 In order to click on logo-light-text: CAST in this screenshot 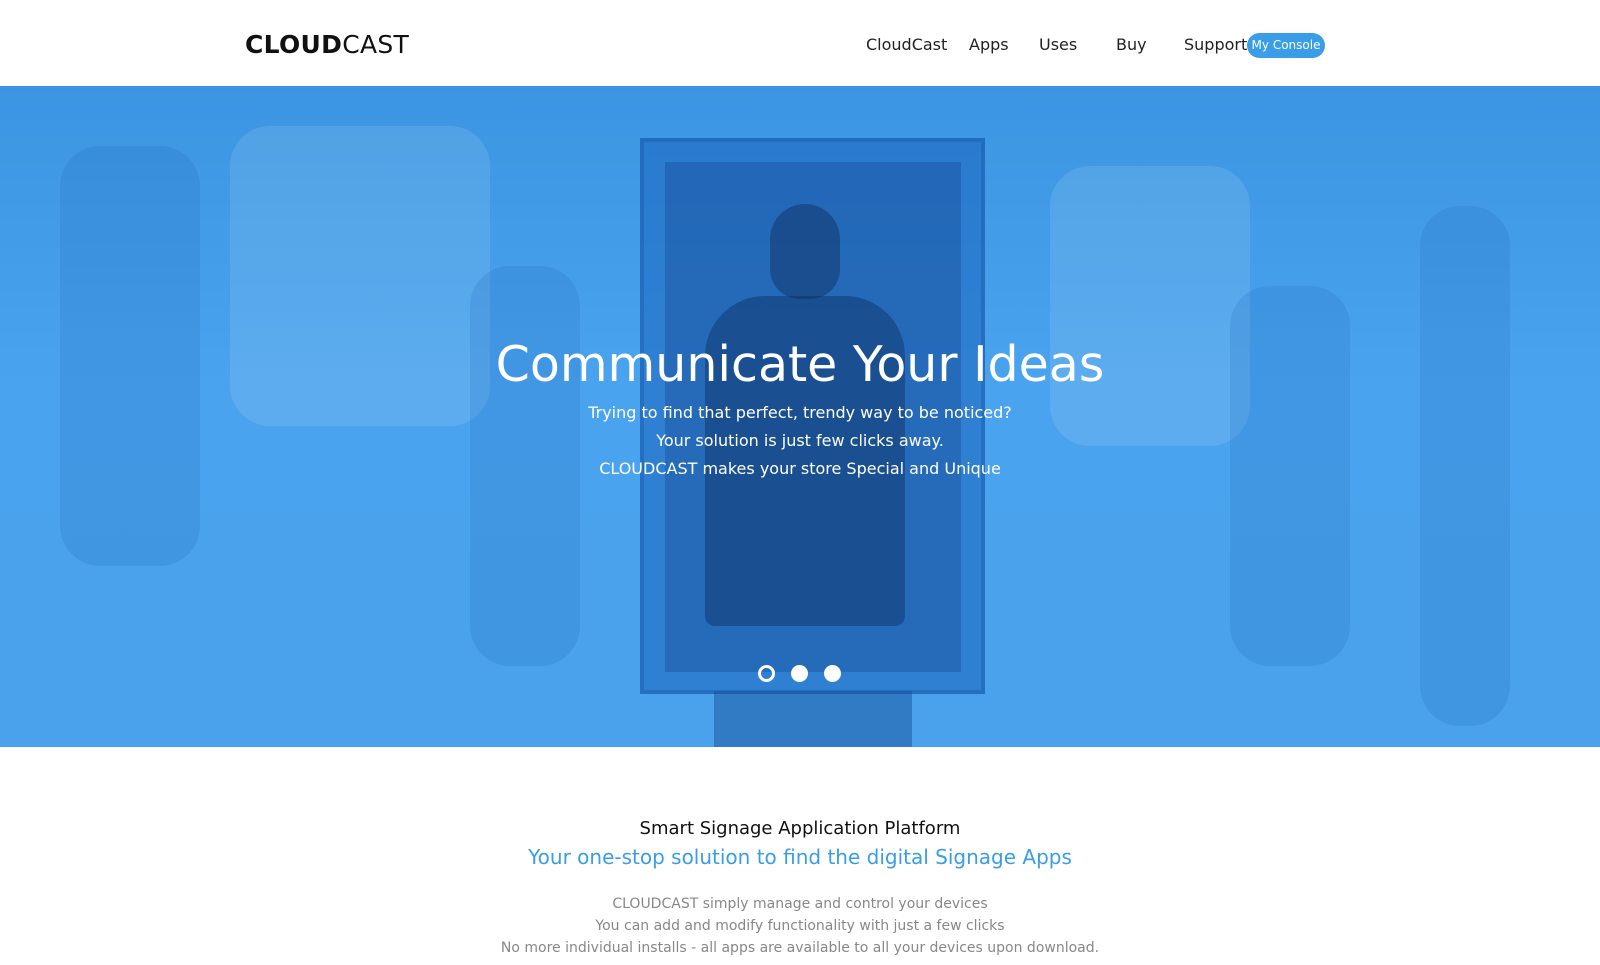, I will do `click(376, 44)`.